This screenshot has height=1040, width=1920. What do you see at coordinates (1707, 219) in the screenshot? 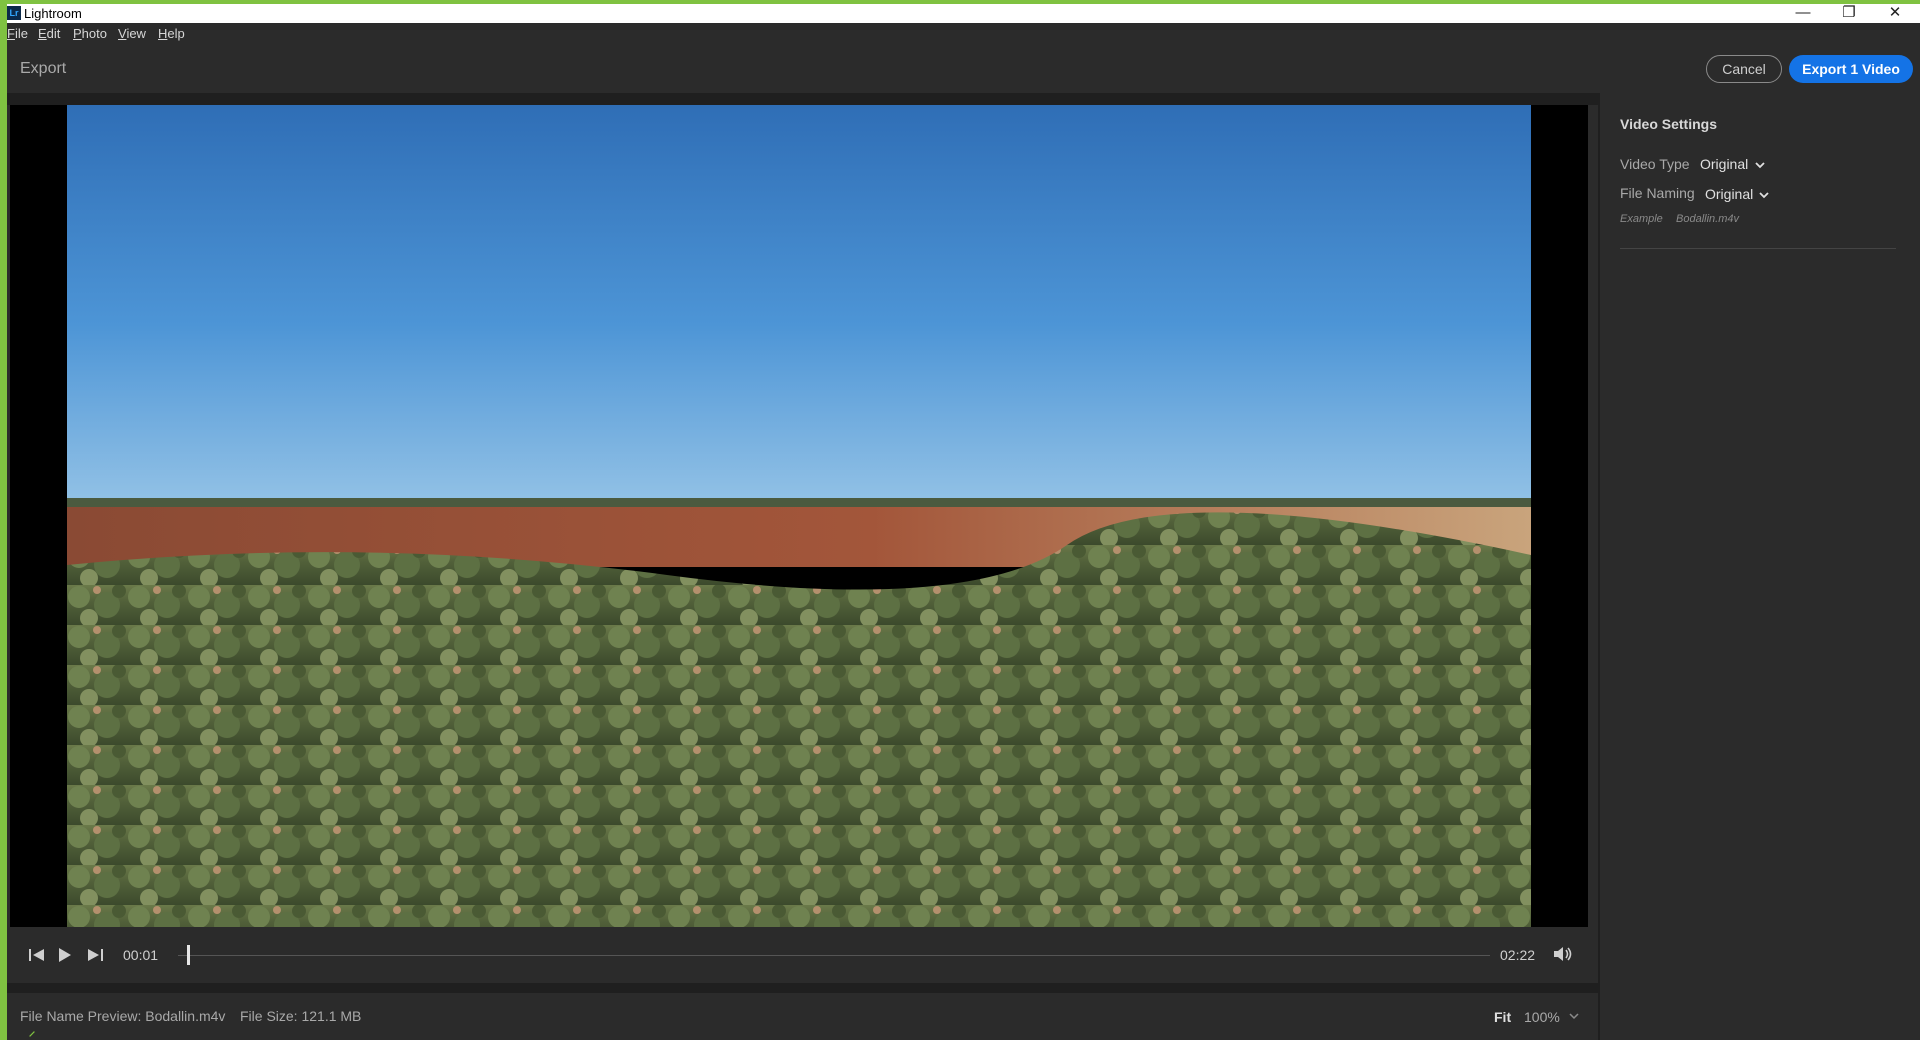
I see `example-filename: Bodallin.m4v` at bounding box center [1707, 219].